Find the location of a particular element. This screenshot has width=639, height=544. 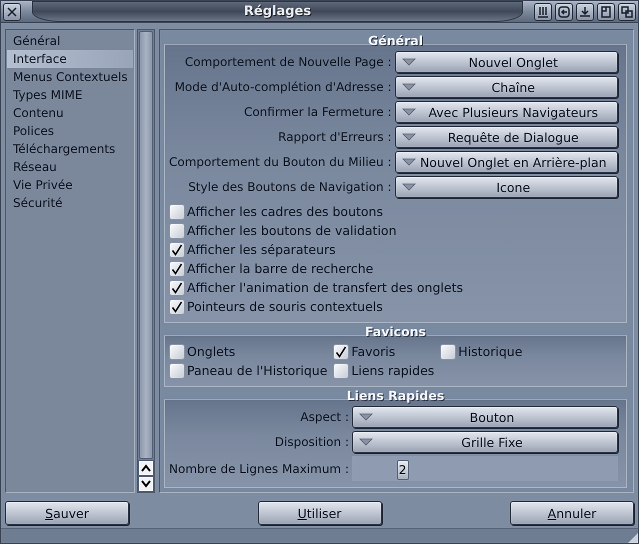

checkbox-label: Afficher l'animation de transfert des onglets is located at coordinates (325, 288).